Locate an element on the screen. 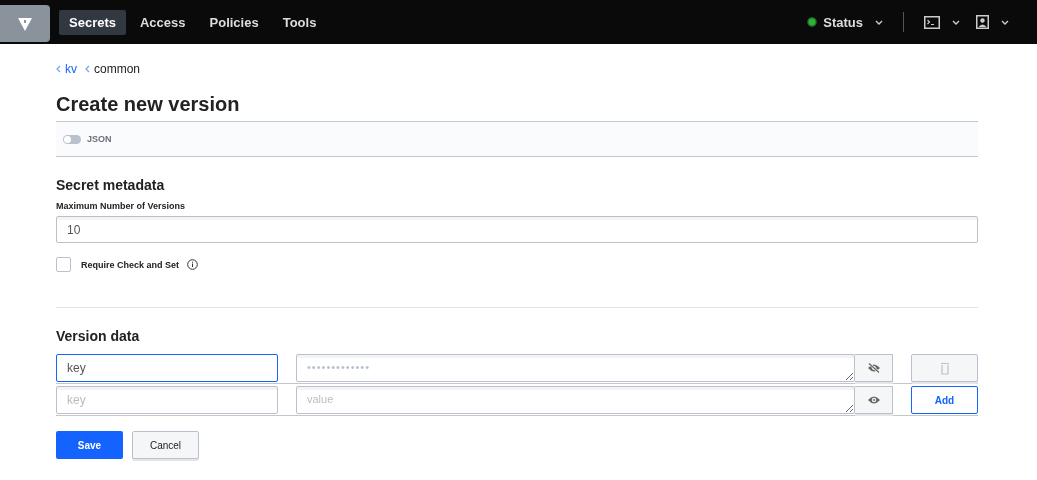  toggle-label: JSON is located at coordinates (99, 139).